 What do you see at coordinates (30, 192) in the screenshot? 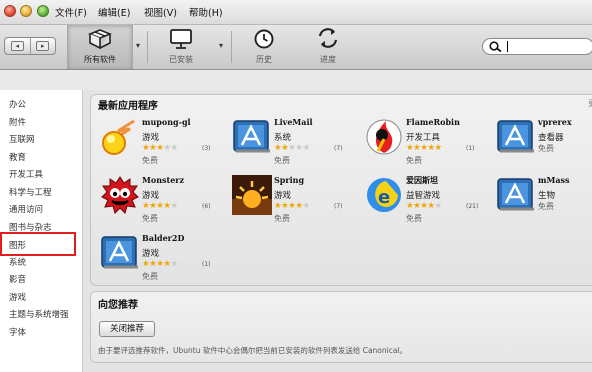
I see `sidebar-item-science: 科学与工程` at bounding box center [30, 192].